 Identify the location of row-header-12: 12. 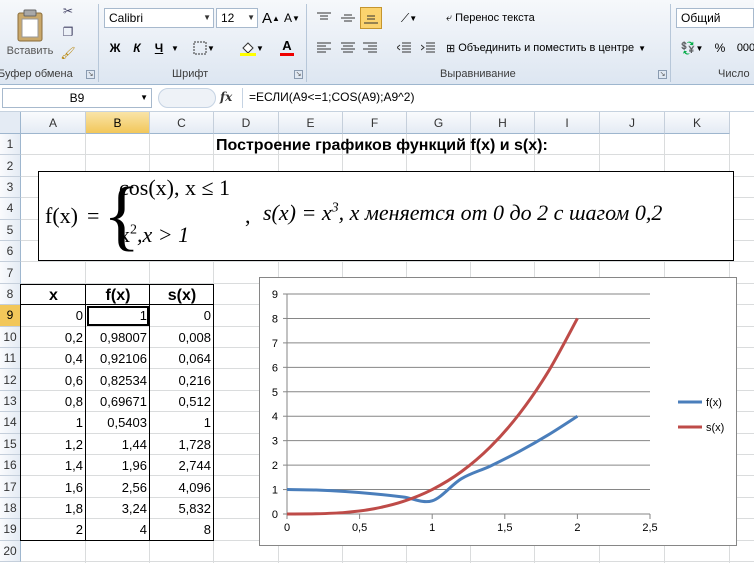
(10, 380).